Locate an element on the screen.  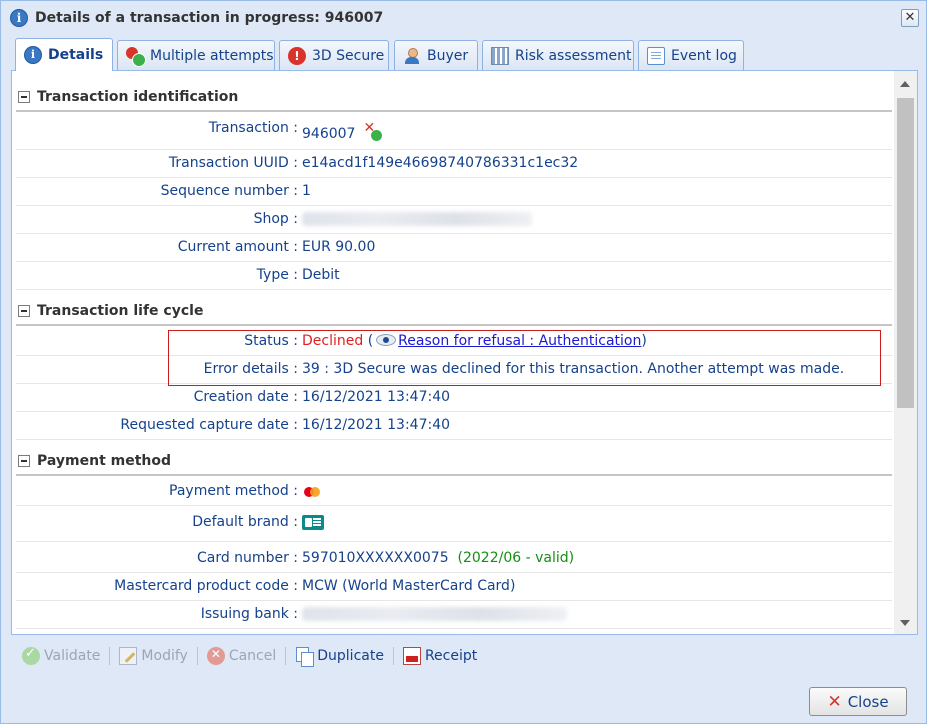
section-title: Transaction identification is located at coordinates (138, 97).